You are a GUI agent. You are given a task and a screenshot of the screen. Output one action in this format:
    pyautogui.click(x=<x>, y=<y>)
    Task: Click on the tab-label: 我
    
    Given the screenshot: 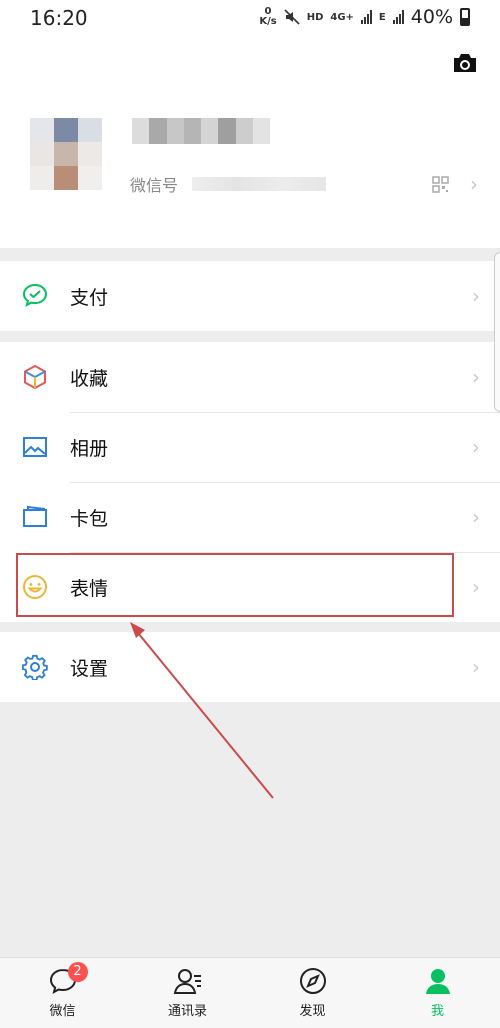 What is the action you would take?
    pyautogui.click(x=437, y=1011)
    